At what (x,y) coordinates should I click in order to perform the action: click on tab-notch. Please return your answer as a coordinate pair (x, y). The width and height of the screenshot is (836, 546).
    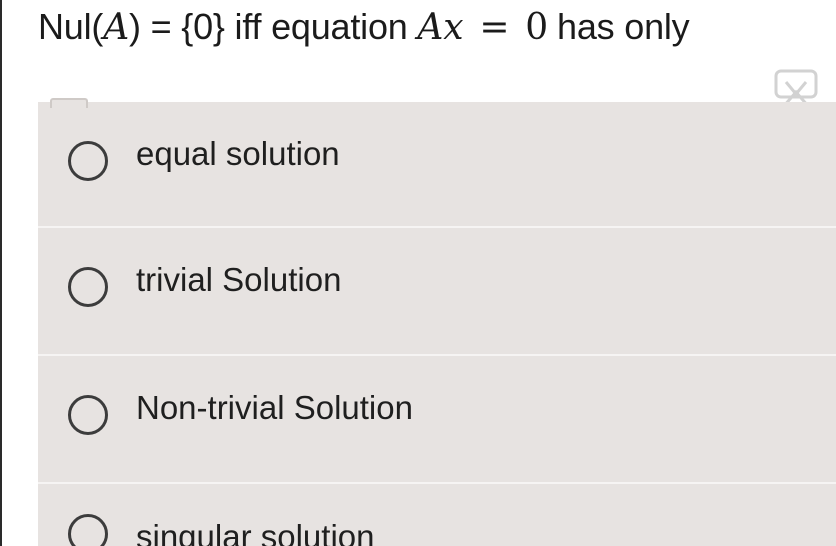
    Looking at the image, I should click on (69, 103).